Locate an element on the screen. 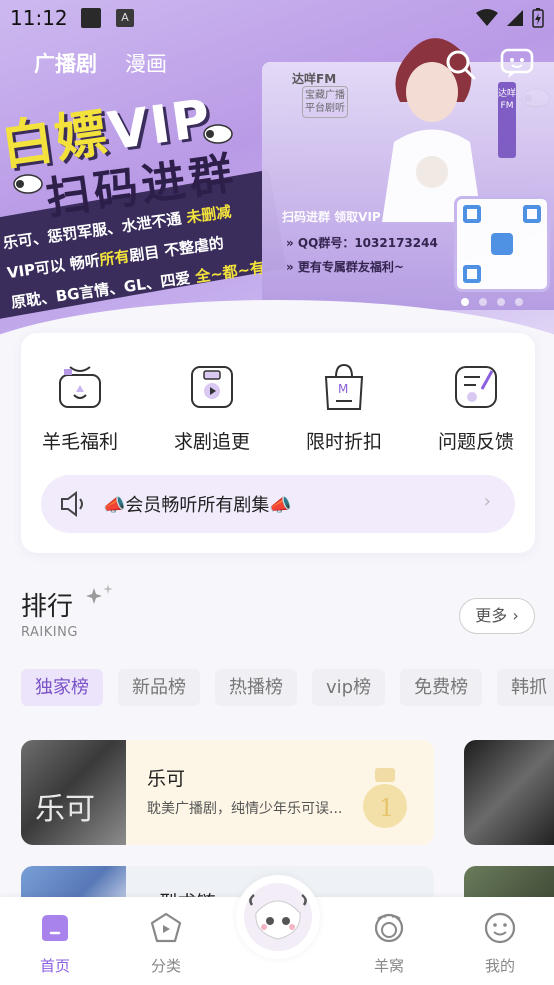 Image resolution: width=554 pixels, height=985 pixels. rank-medal-icon: 1 is located at coordinates (385, 798).